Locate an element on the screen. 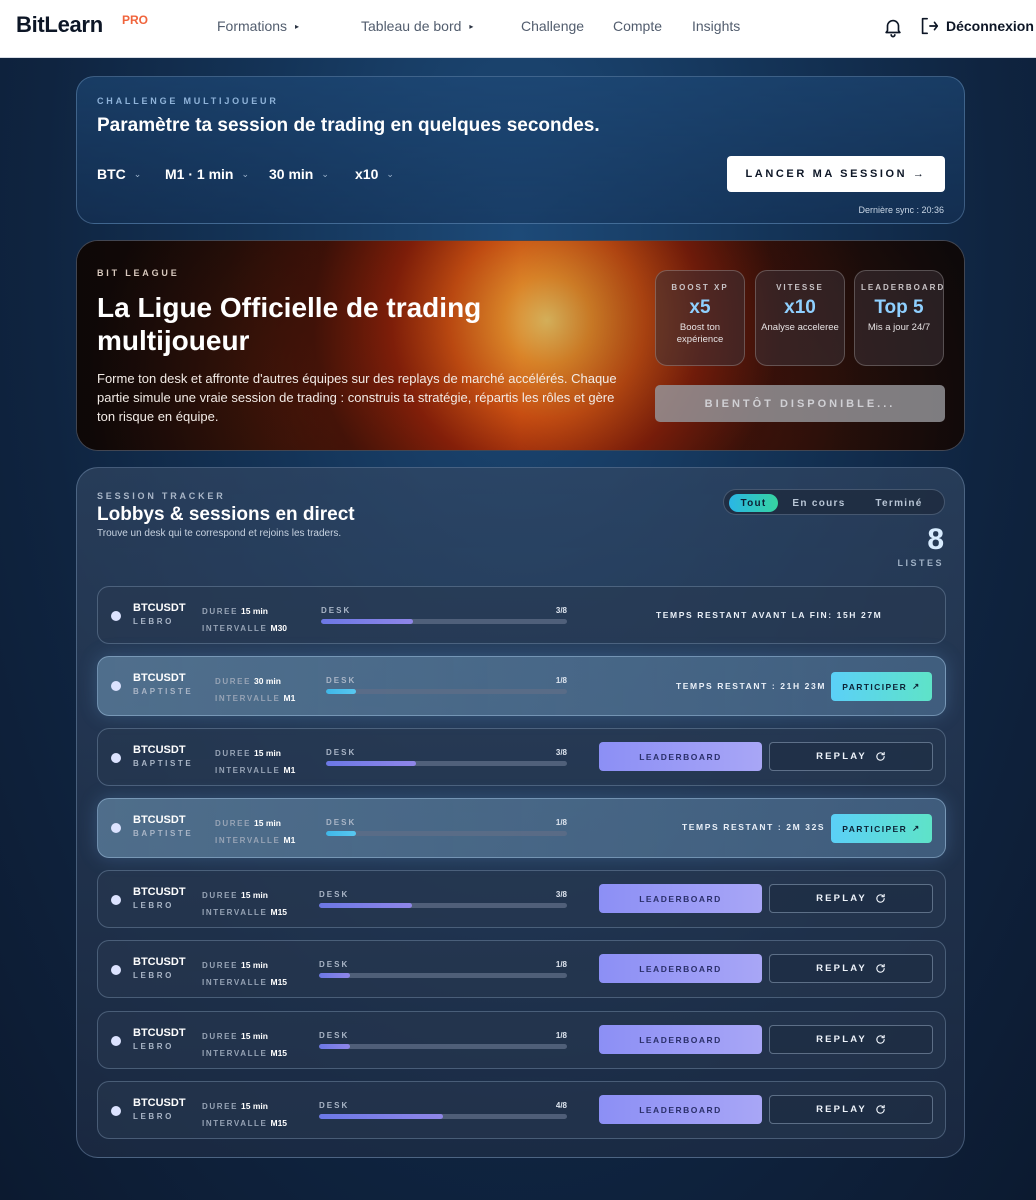 The height and width of the screenshot is (1200, 1036). nav-item-compte: Compte is located at coordinates (637, 26).